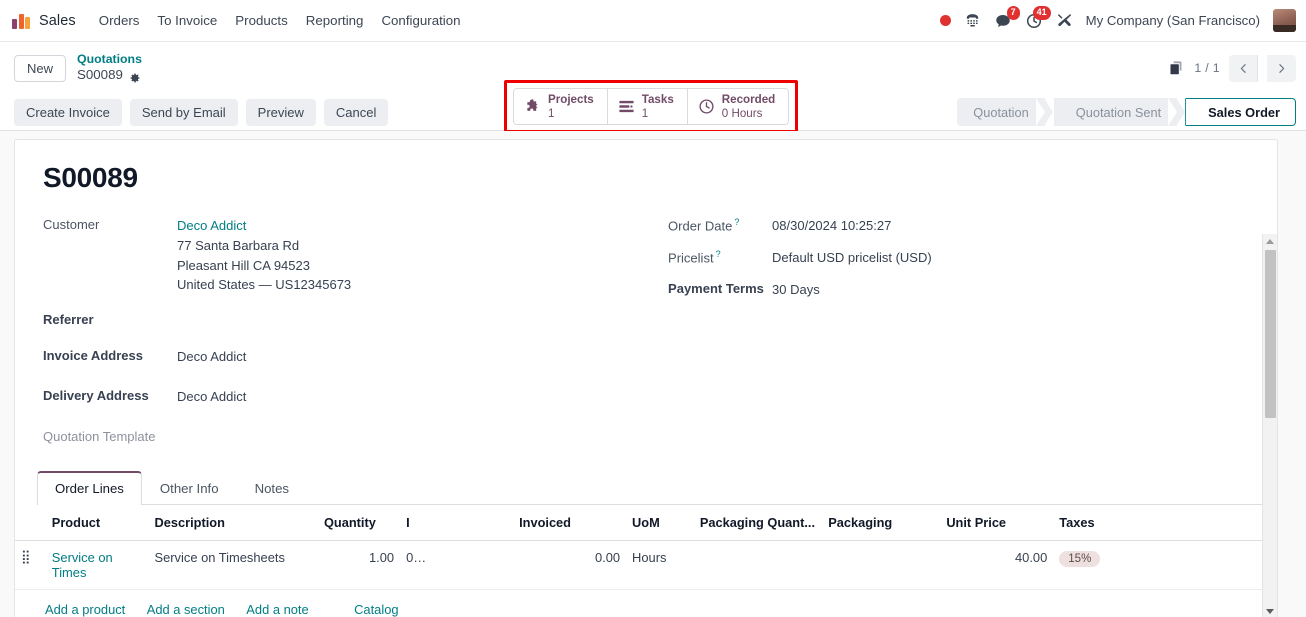 The image size is (1306, 617). What do you see at coordinates (1219, 565) in the screenshot?
I see `cell-subtotal: 0.0` at bounding box center [1219, 565].